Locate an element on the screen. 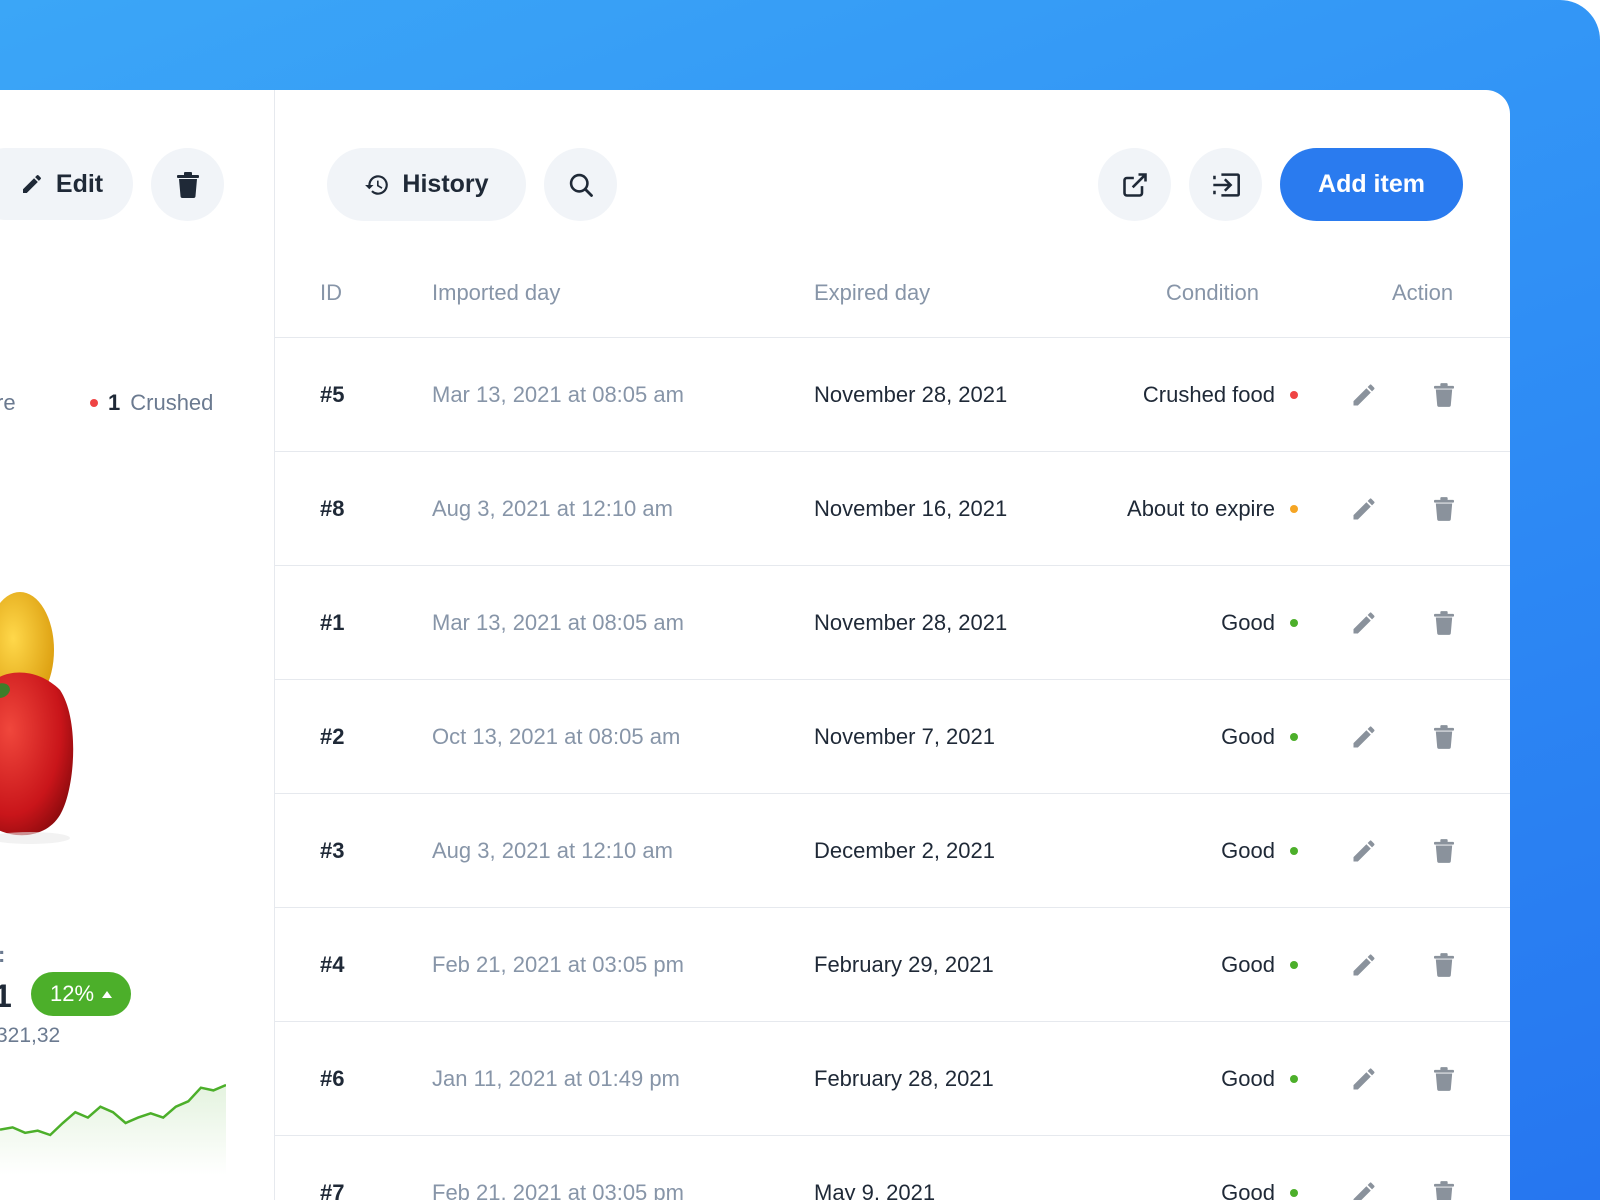  cell-id: #5 is located at coordinates (332, 394).